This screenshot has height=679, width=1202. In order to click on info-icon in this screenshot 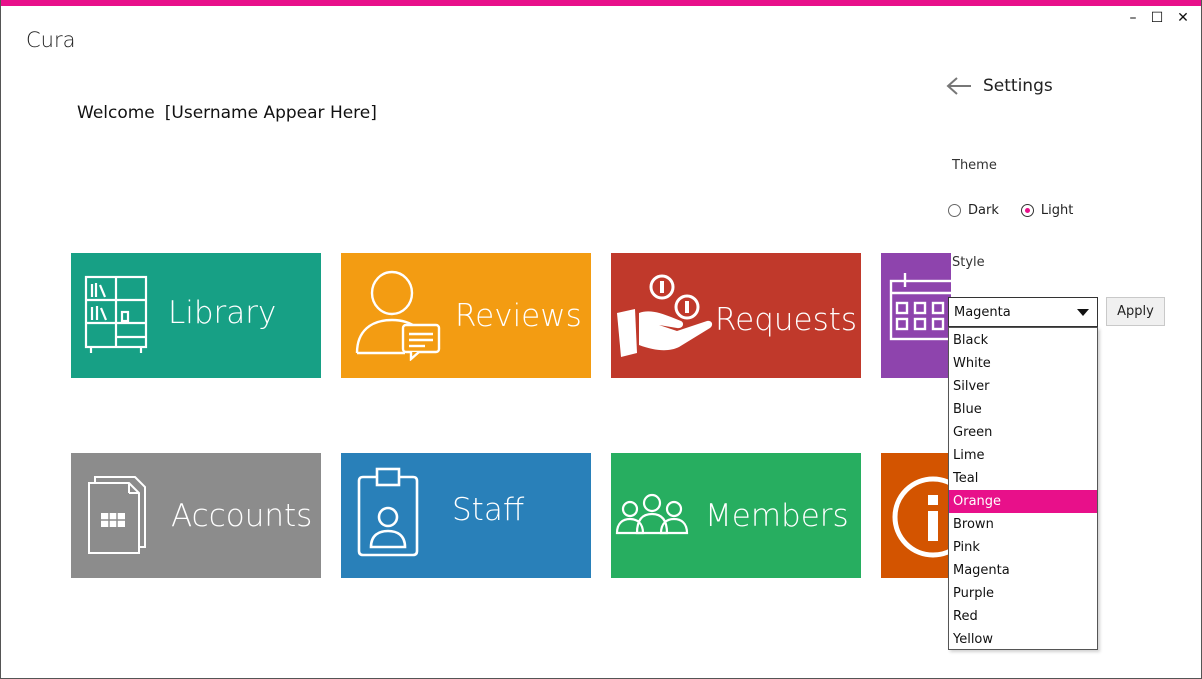, I will do `click(921, 517)`.